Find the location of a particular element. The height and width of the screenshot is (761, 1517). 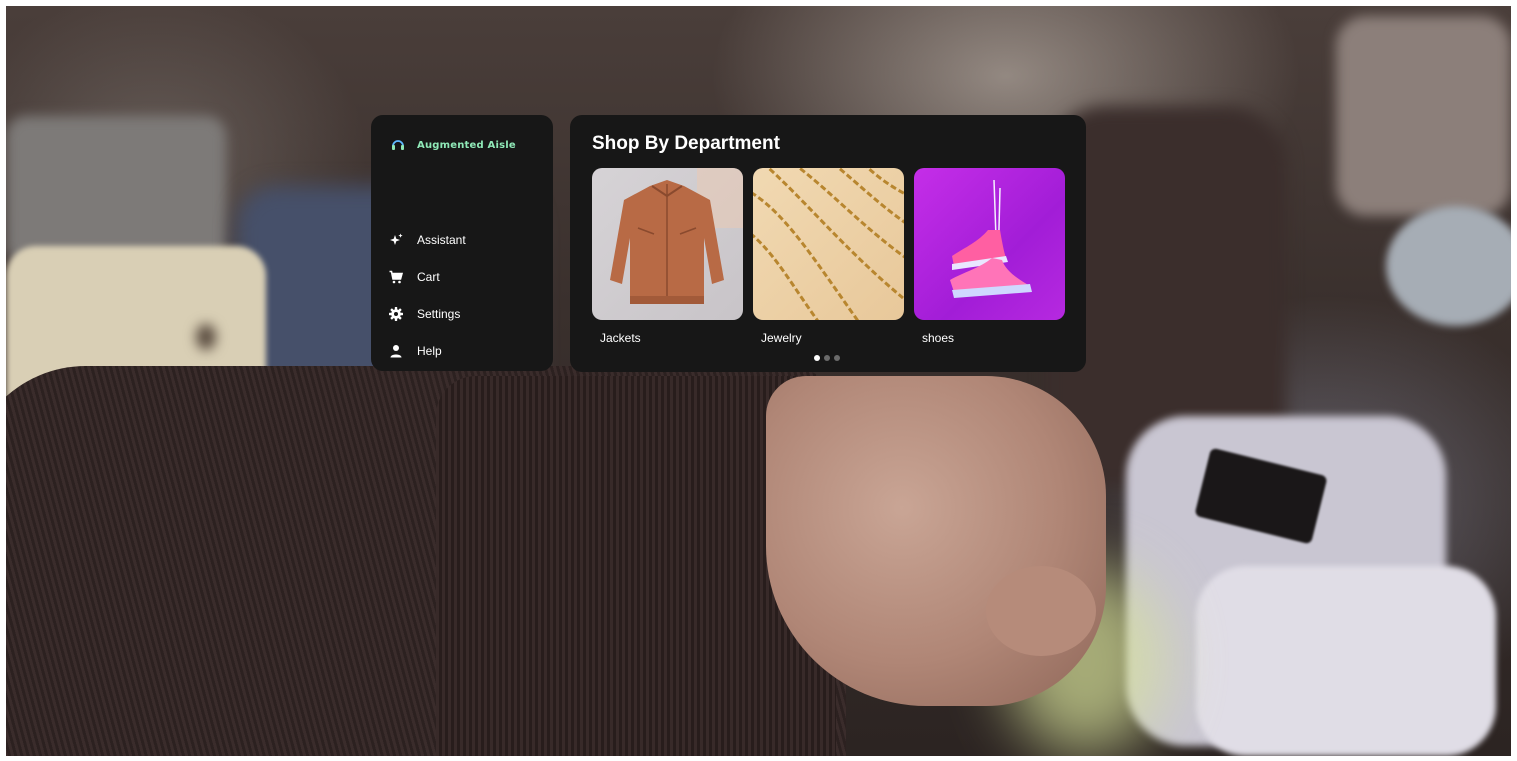

headset-icon is located at coordinates (398, 145).